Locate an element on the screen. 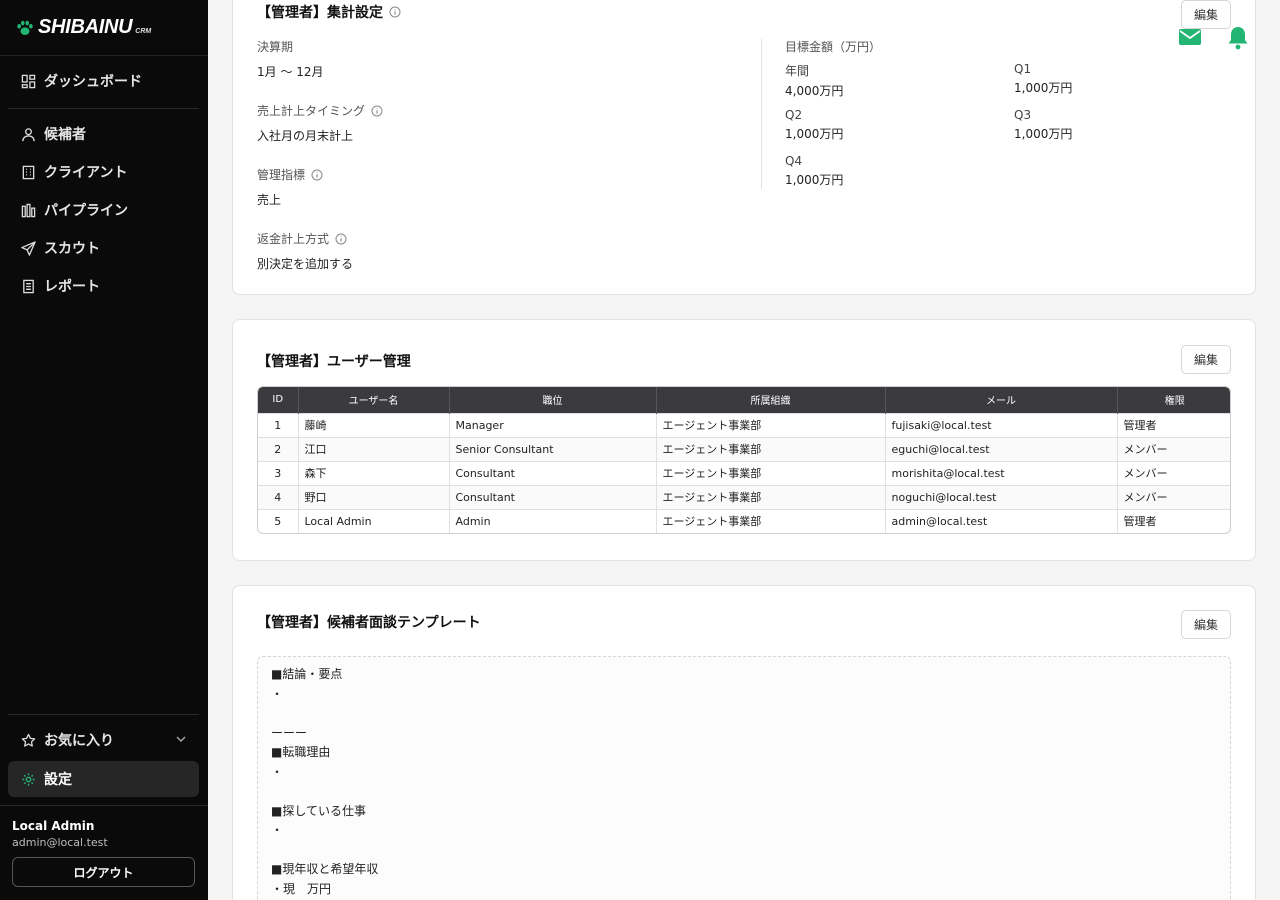  sidebar-item-label: クライアント is located at coordinates (86, 173).